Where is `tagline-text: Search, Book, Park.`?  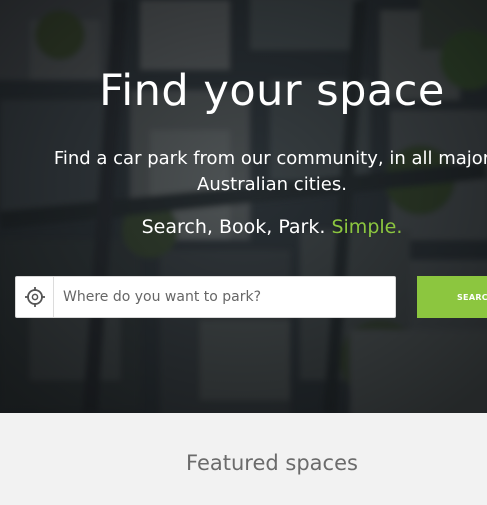
tagline-text: Search, Book, Park. is located at coordinates (233, 227).